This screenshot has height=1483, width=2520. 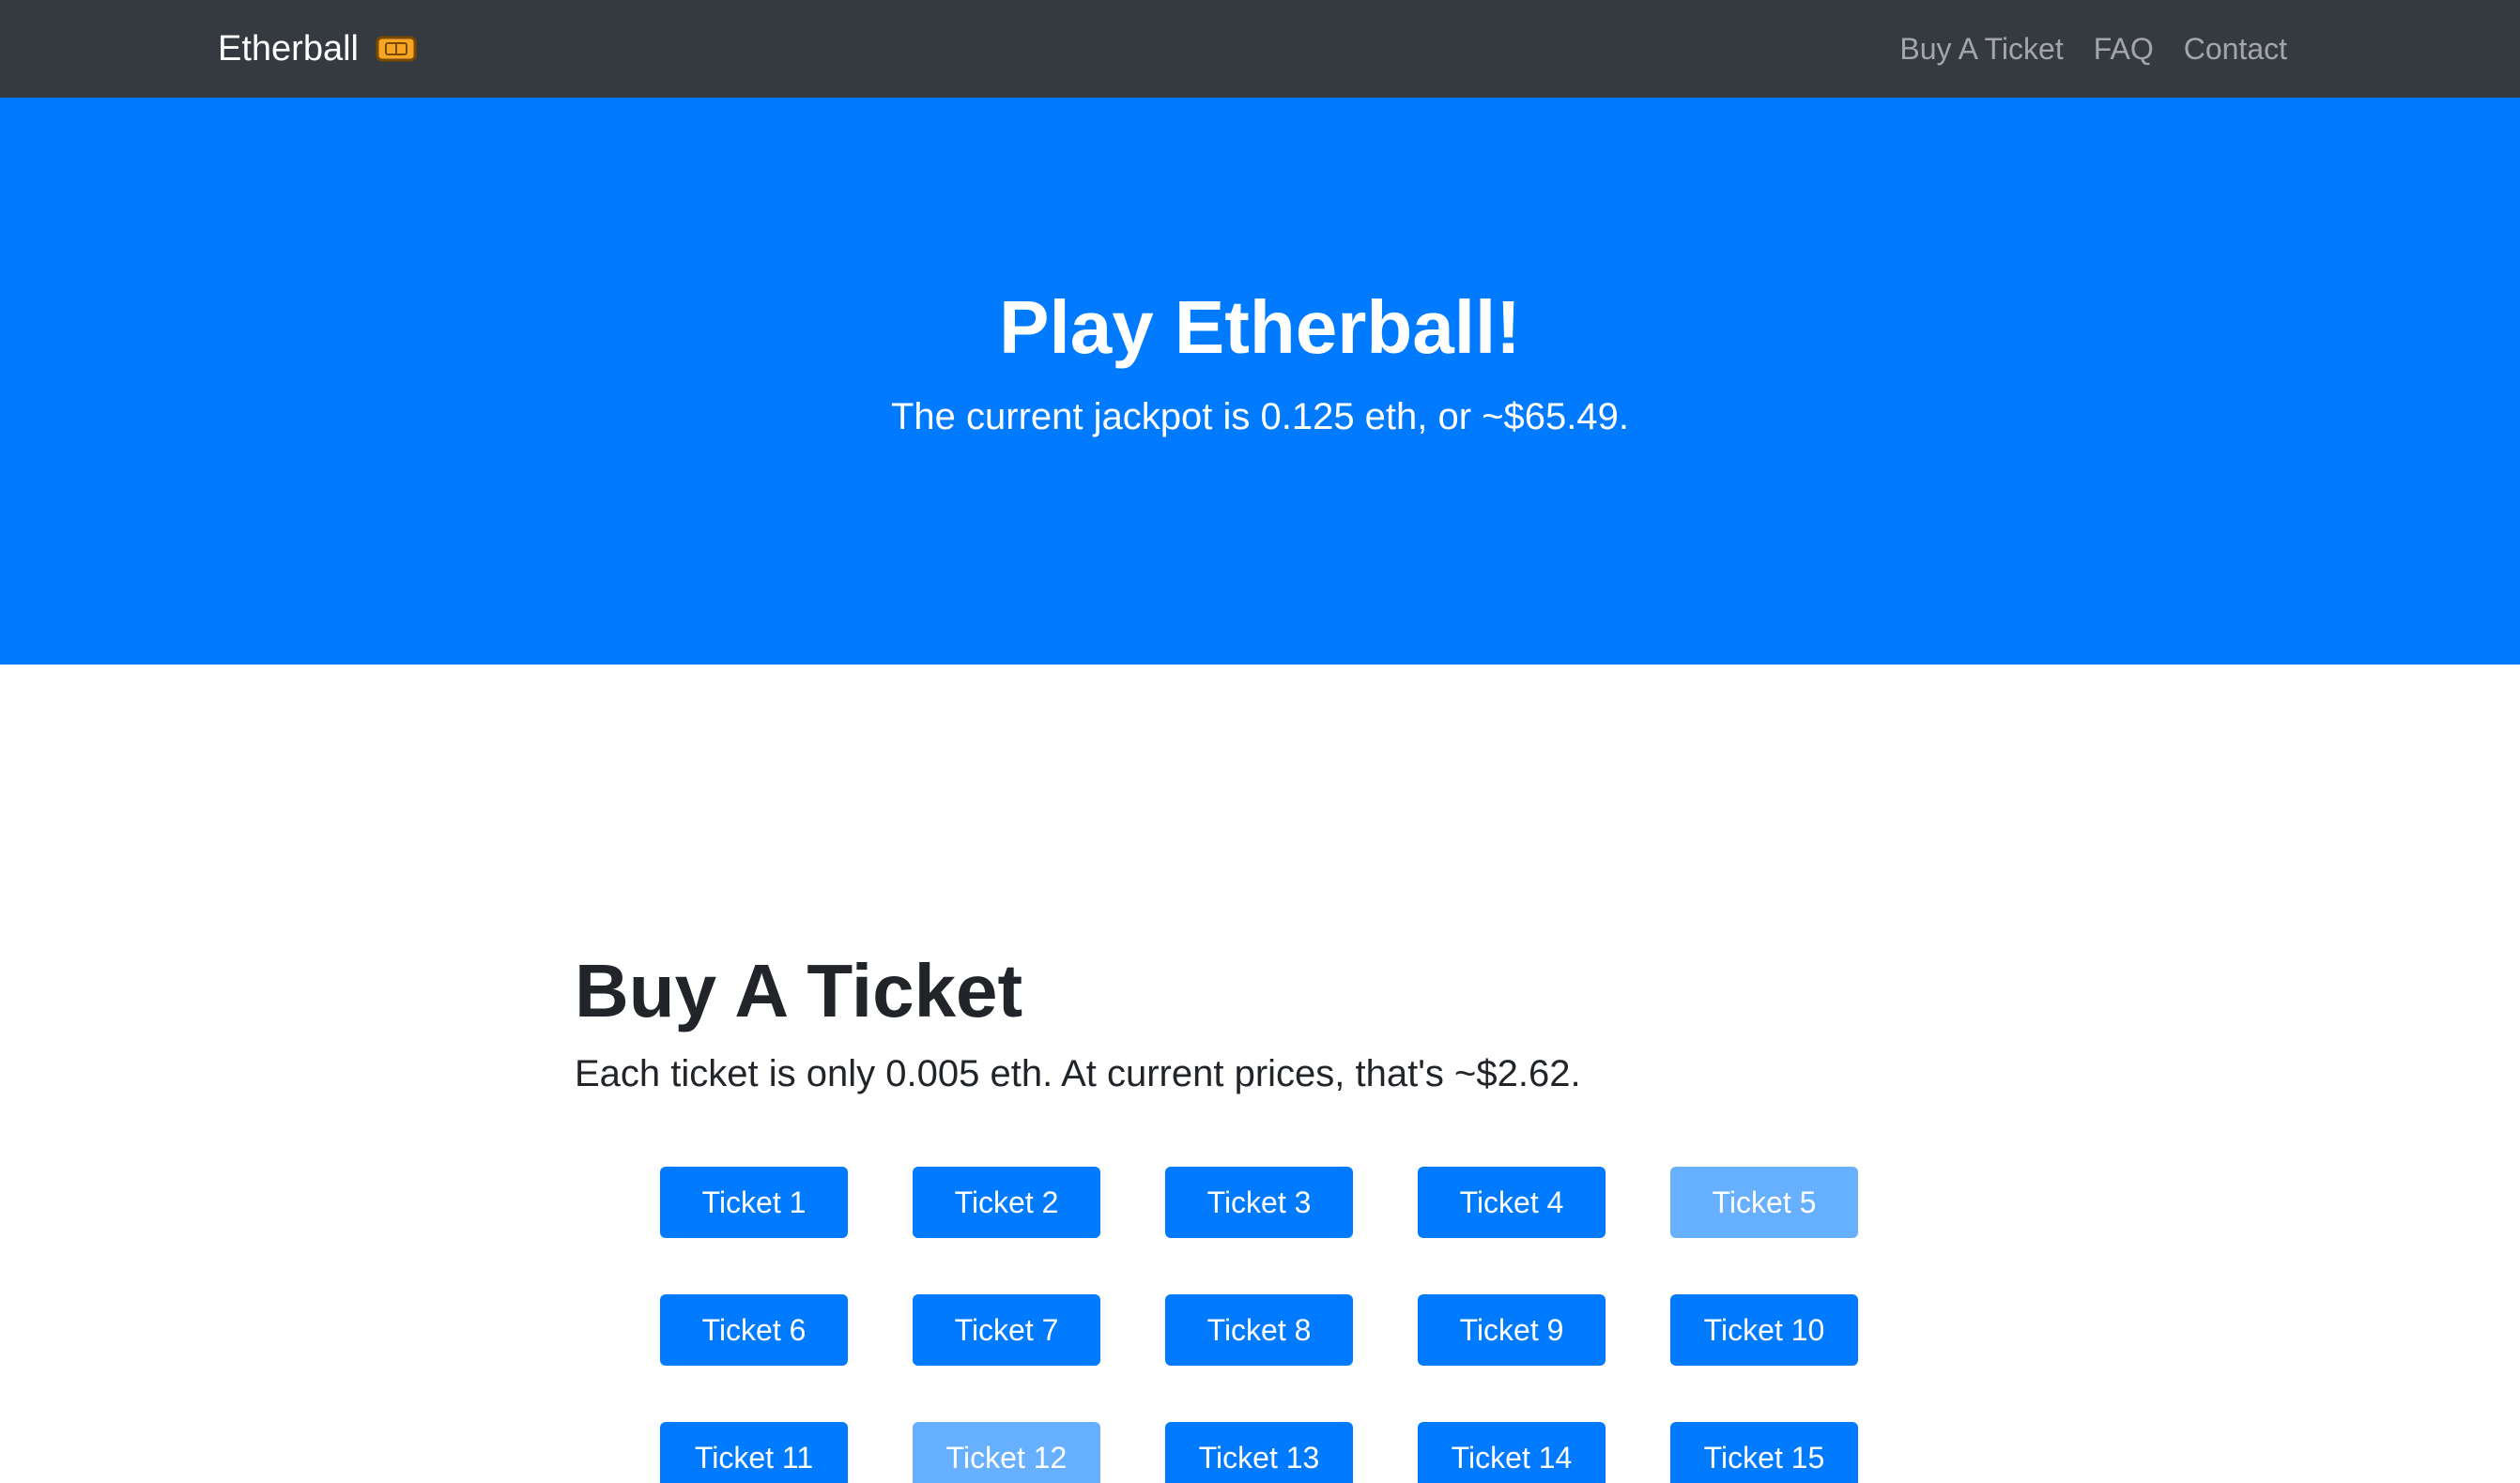 I want to click on ticket-button: Ticket 9, so click(x=1512, y=1330).